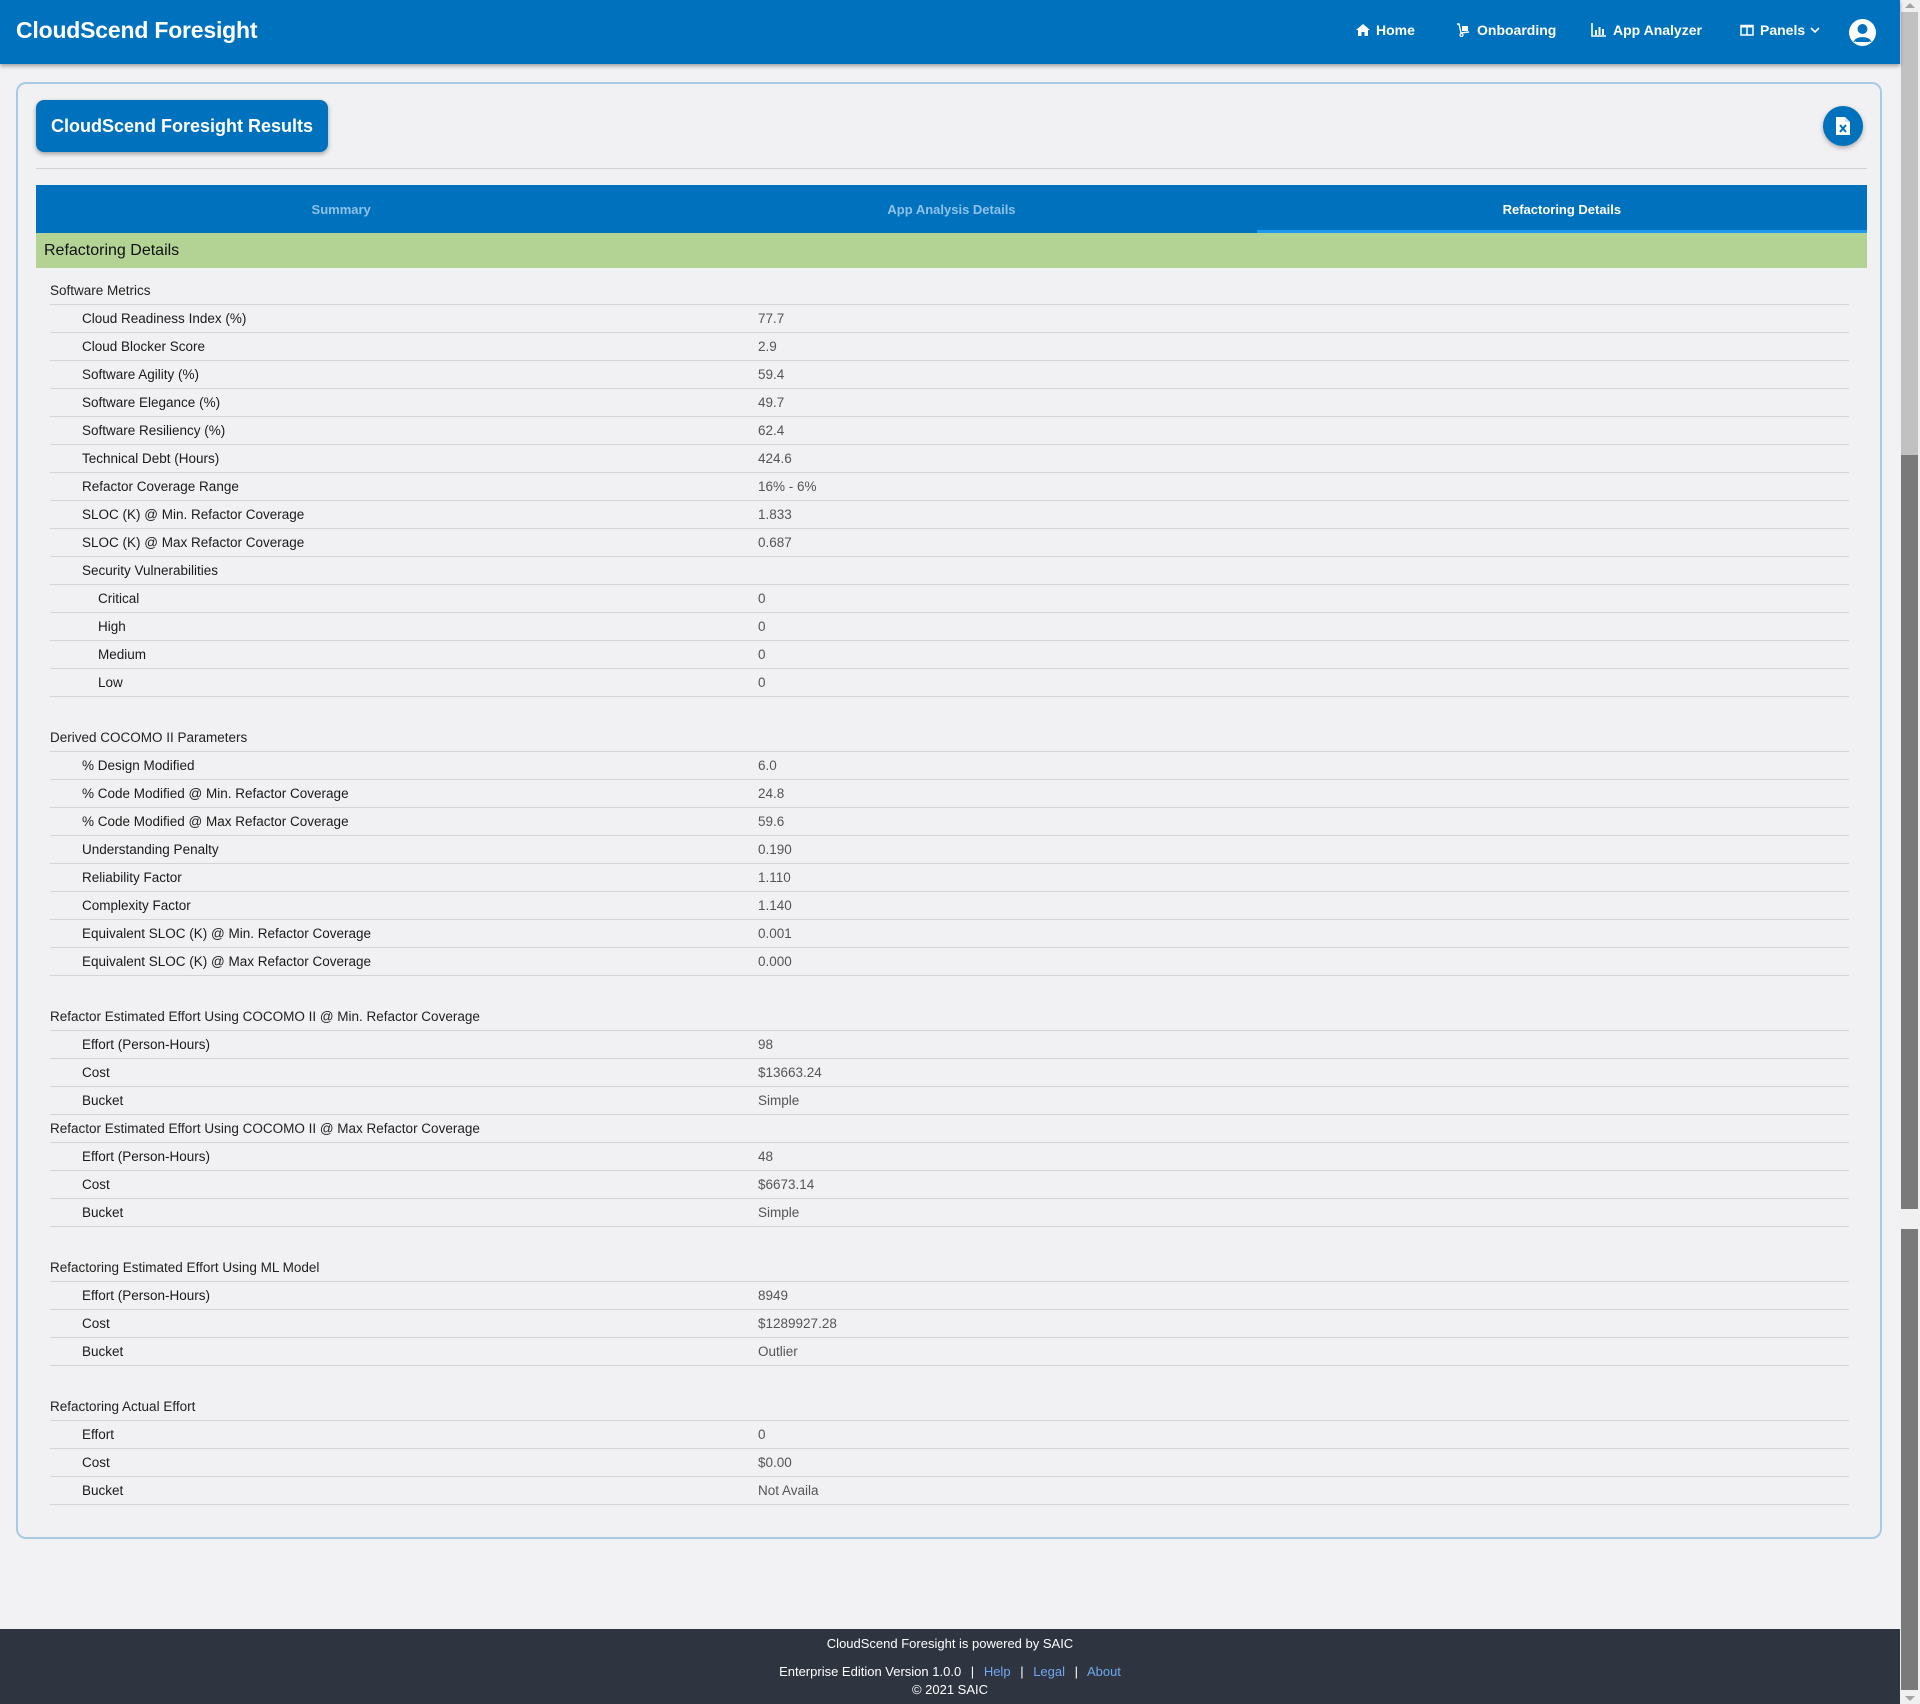 Image resolution: width=1920 pixels, height=1704 pixels. What do you see at coordinates (1910, 5) in the screenshot?
I see `scroll-up-arrow-icon` at bounding box center [1910, 5].